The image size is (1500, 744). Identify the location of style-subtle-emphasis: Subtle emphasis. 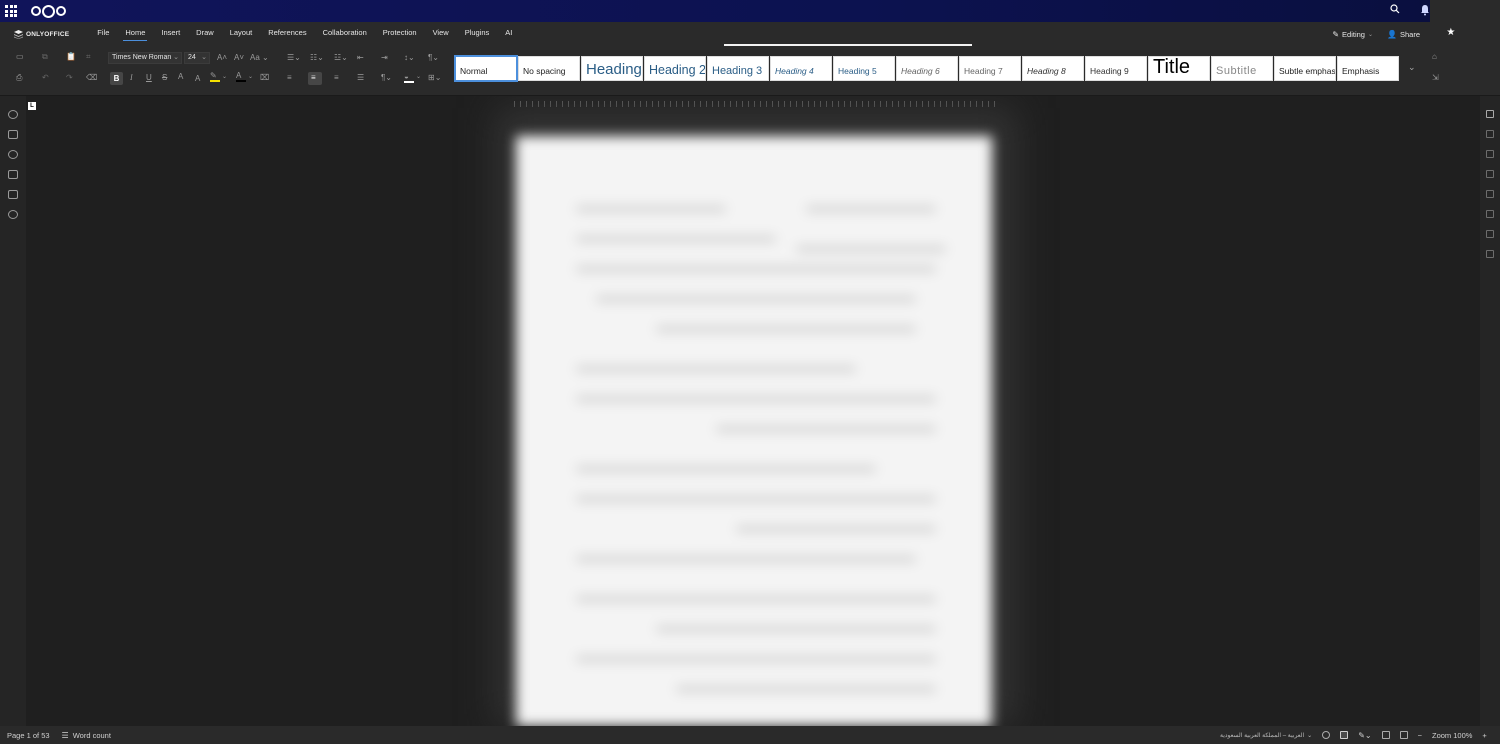
(1305, 68).